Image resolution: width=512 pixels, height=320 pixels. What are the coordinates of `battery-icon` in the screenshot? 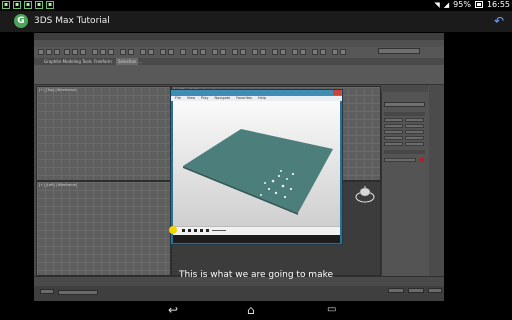 It's located at (478, 4).